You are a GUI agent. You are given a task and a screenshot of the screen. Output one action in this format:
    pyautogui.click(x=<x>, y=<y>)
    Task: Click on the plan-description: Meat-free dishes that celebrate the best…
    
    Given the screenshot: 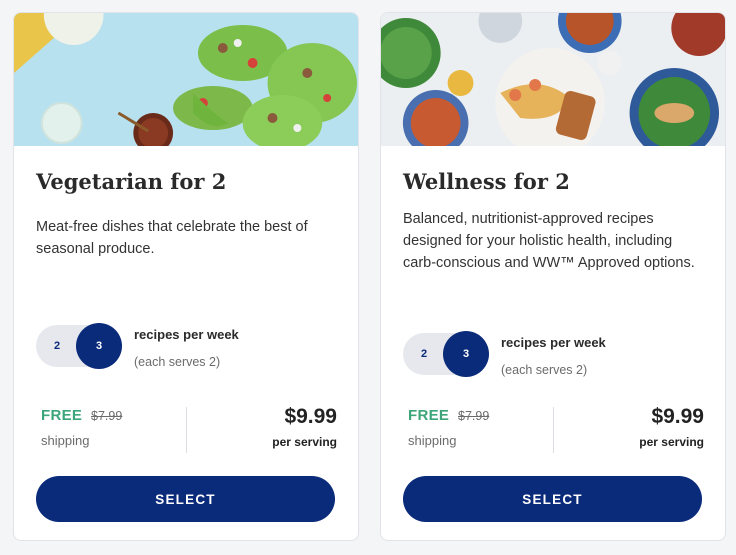 What is the action you would take?
    pyautogui.click(x=172, y=238)
    